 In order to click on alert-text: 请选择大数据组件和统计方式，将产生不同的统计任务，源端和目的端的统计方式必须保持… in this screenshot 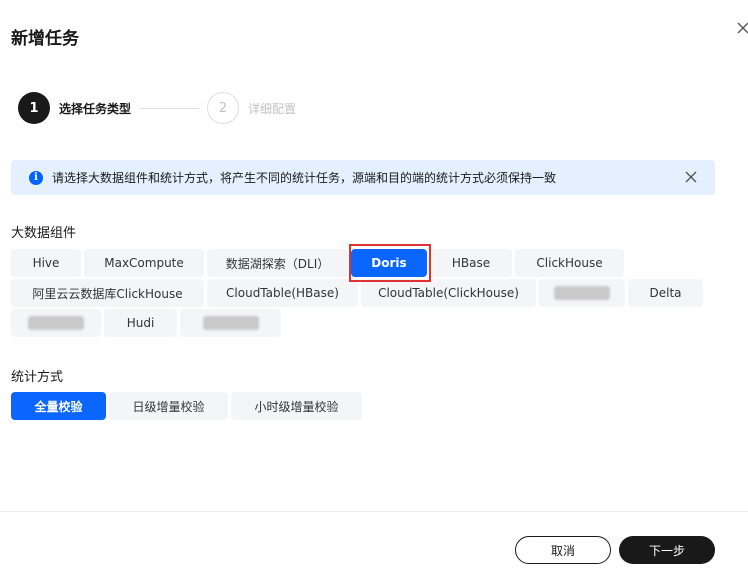, I will do `click(304, 178)`.